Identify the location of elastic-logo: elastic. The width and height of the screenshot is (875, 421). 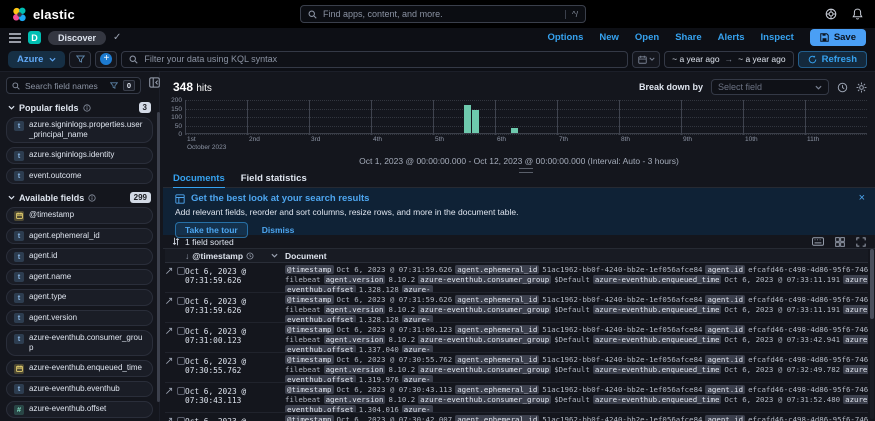
(43, 14).